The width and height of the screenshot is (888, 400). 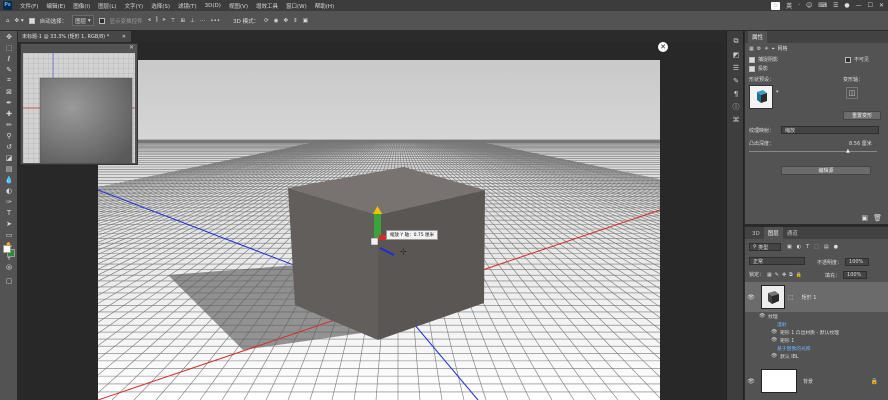 What do you see at coordinates (9, 201) in the screenshot?
I see `pen-tool-icon: ✑` at bounding box center [9, 201].